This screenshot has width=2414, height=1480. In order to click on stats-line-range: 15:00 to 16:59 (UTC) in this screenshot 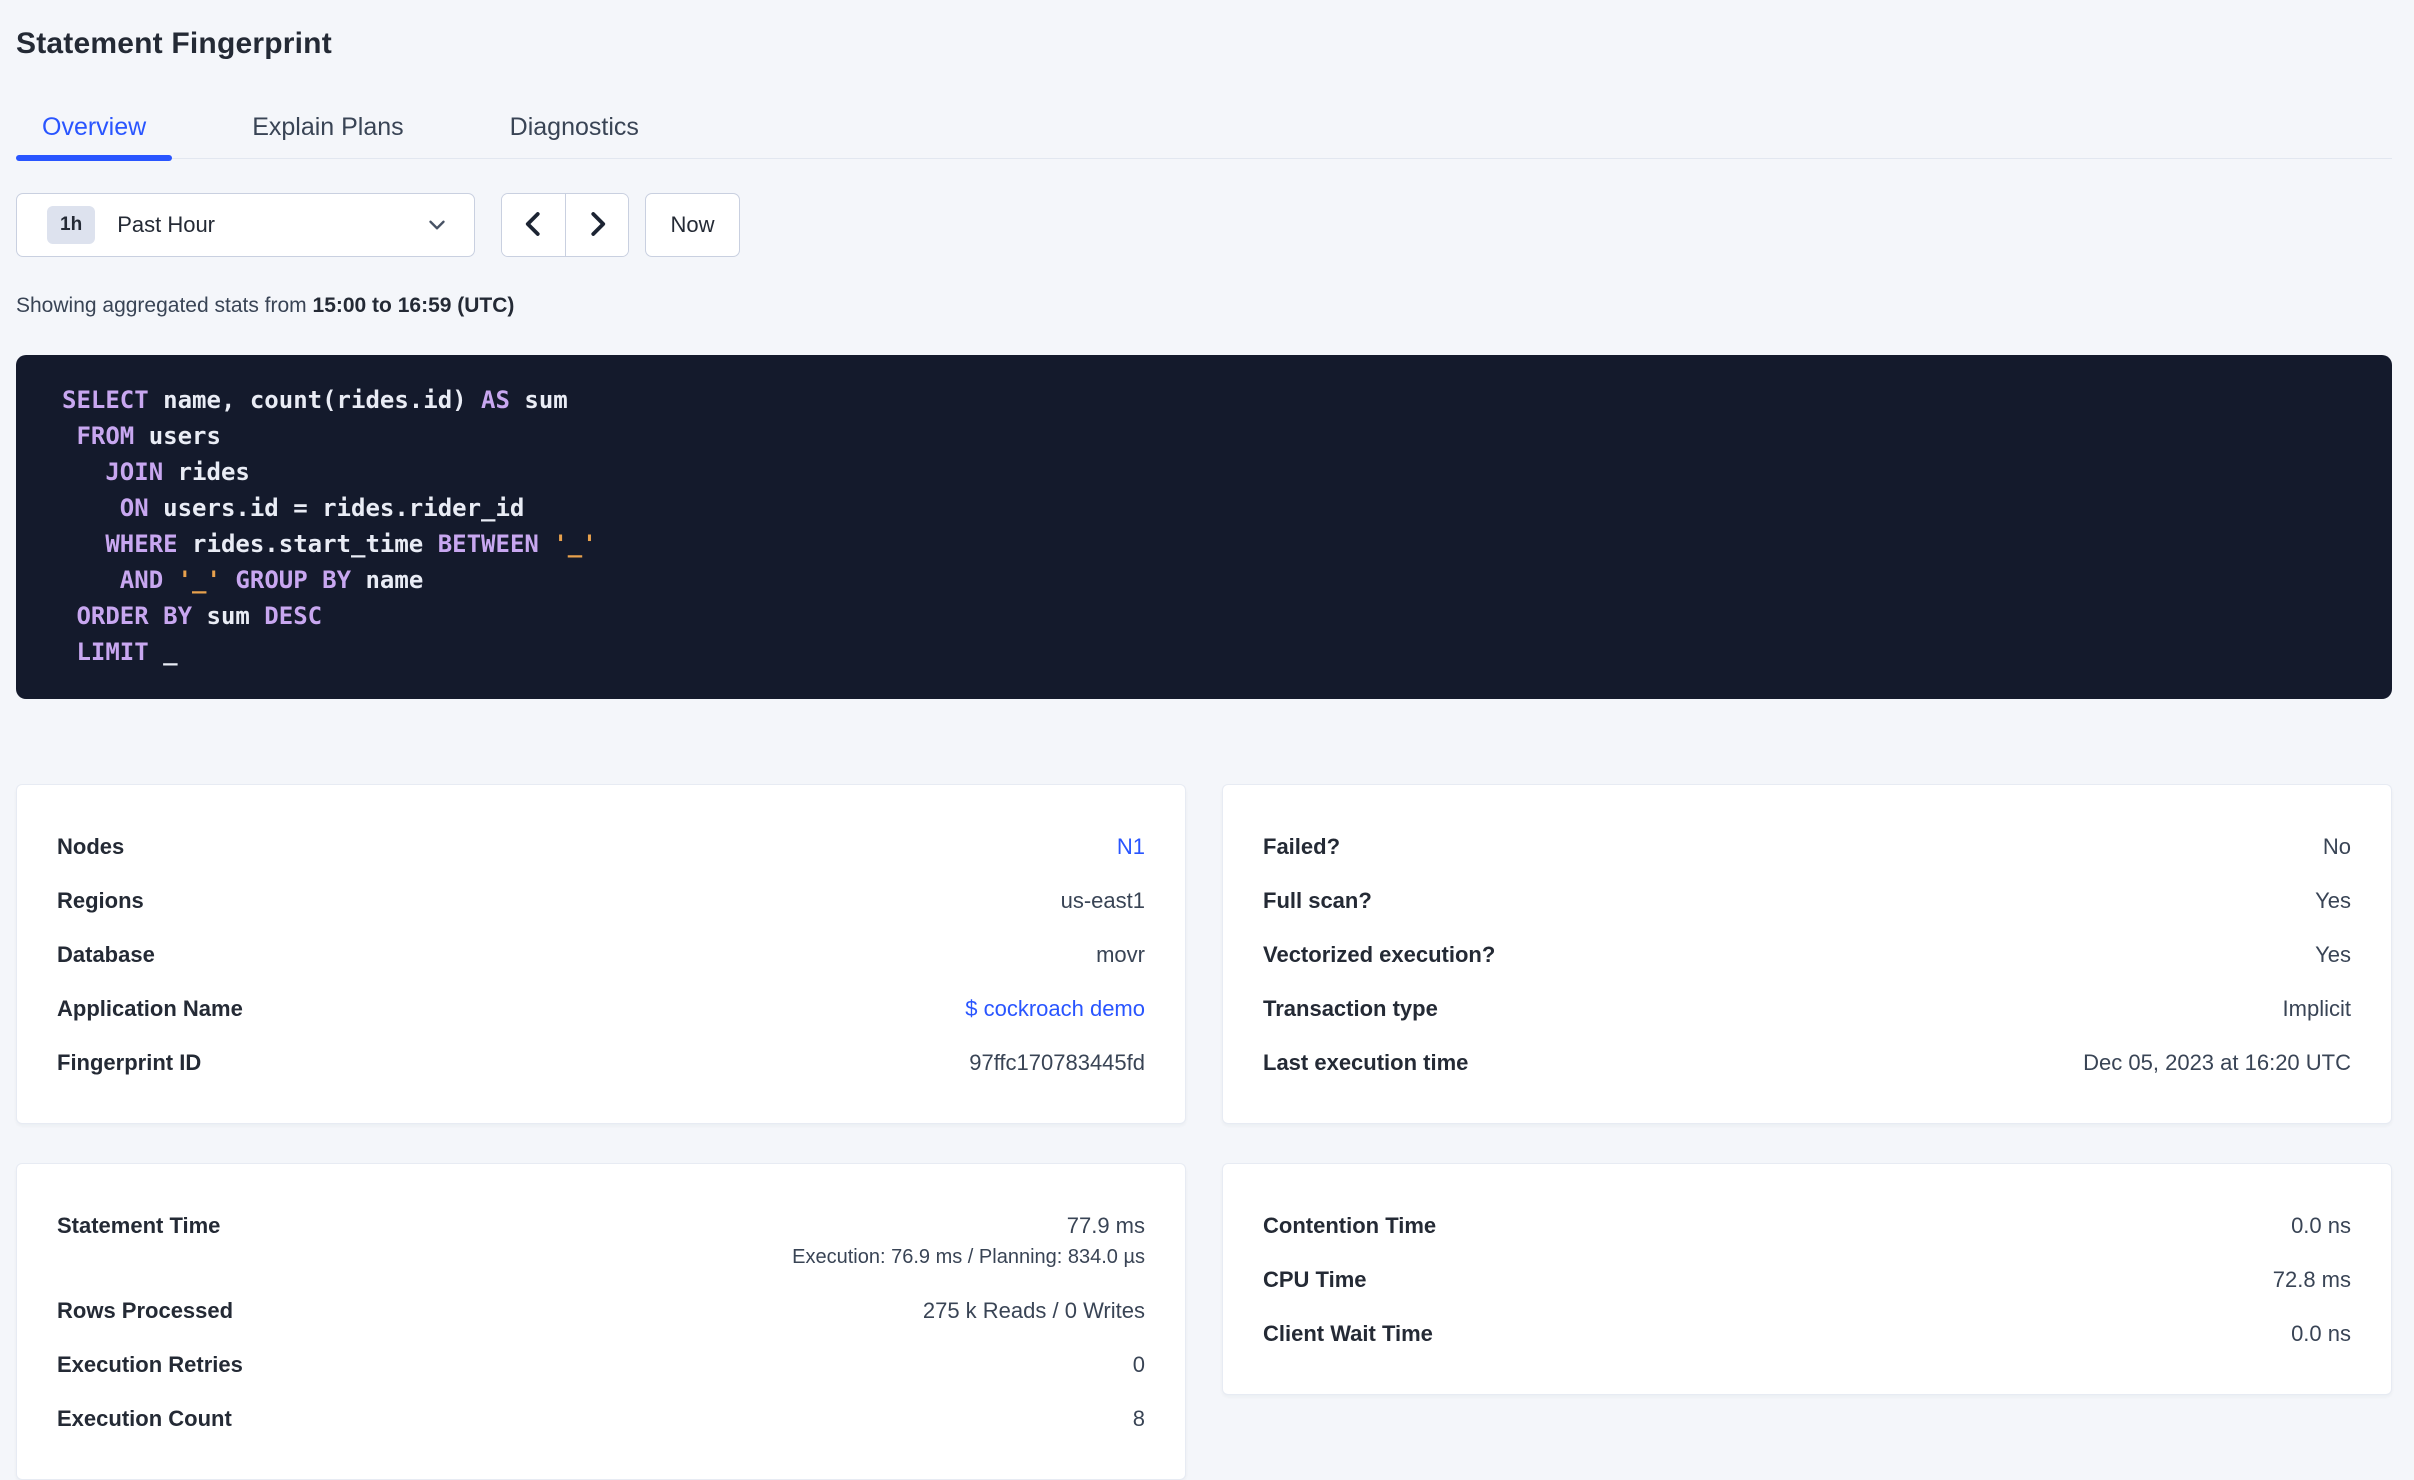, I will do `click(413, 305)`.